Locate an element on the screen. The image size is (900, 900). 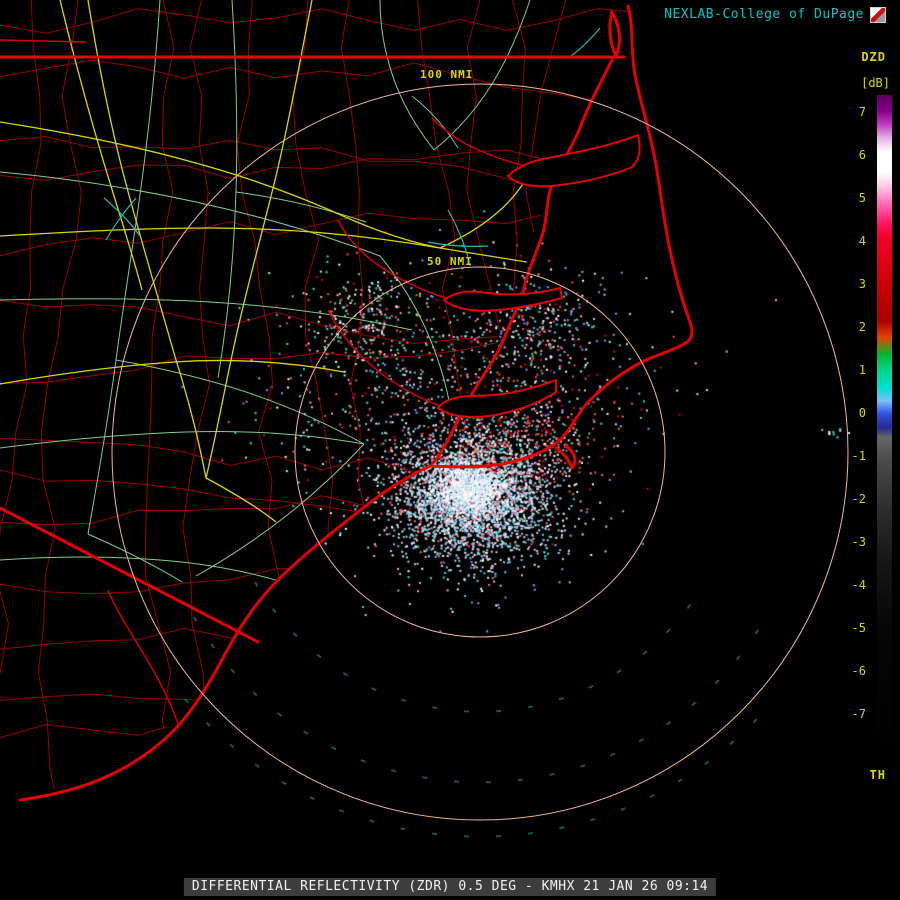
colorbar-product-label: DZD is located at coordinates (873, 57).